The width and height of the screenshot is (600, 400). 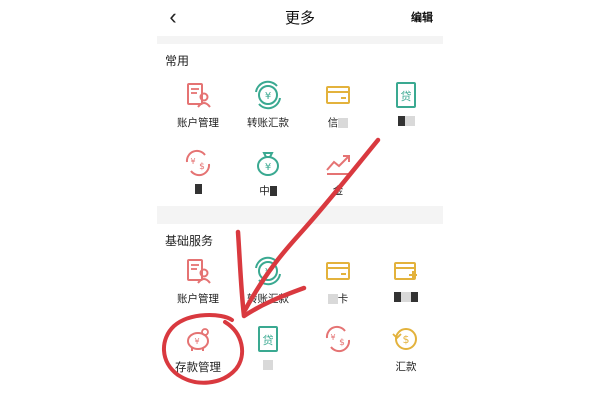 I want to click on remittance-icon: $, so click(x=404, y=339).